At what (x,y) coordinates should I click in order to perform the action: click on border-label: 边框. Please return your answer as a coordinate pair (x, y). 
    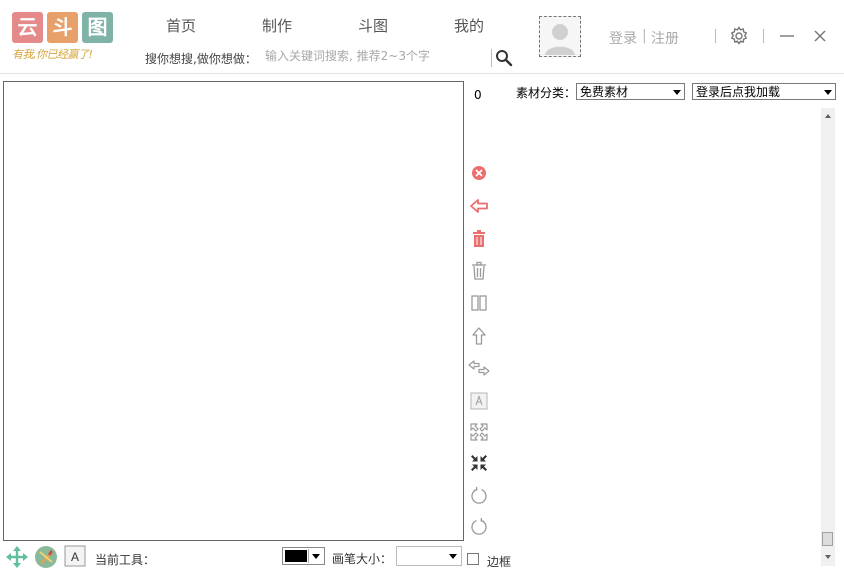
    Looking at the image, I should click on (499, 562).